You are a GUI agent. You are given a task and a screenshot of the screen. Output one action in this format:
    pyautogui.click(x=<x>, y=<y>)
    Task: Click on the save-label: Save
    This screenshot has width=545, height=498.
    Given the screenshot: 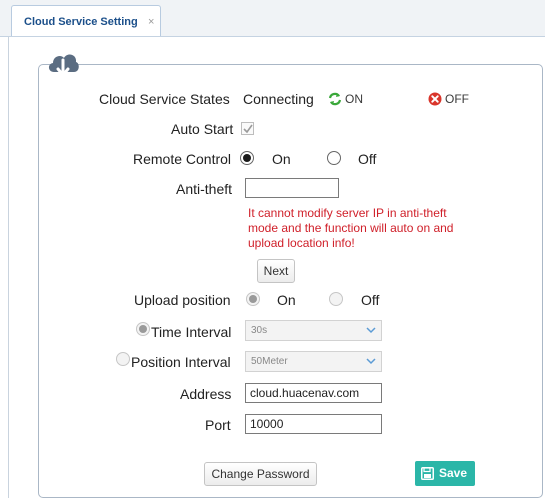 What is the action you would take?
    pyautogui.click(x=453, y=473)
    